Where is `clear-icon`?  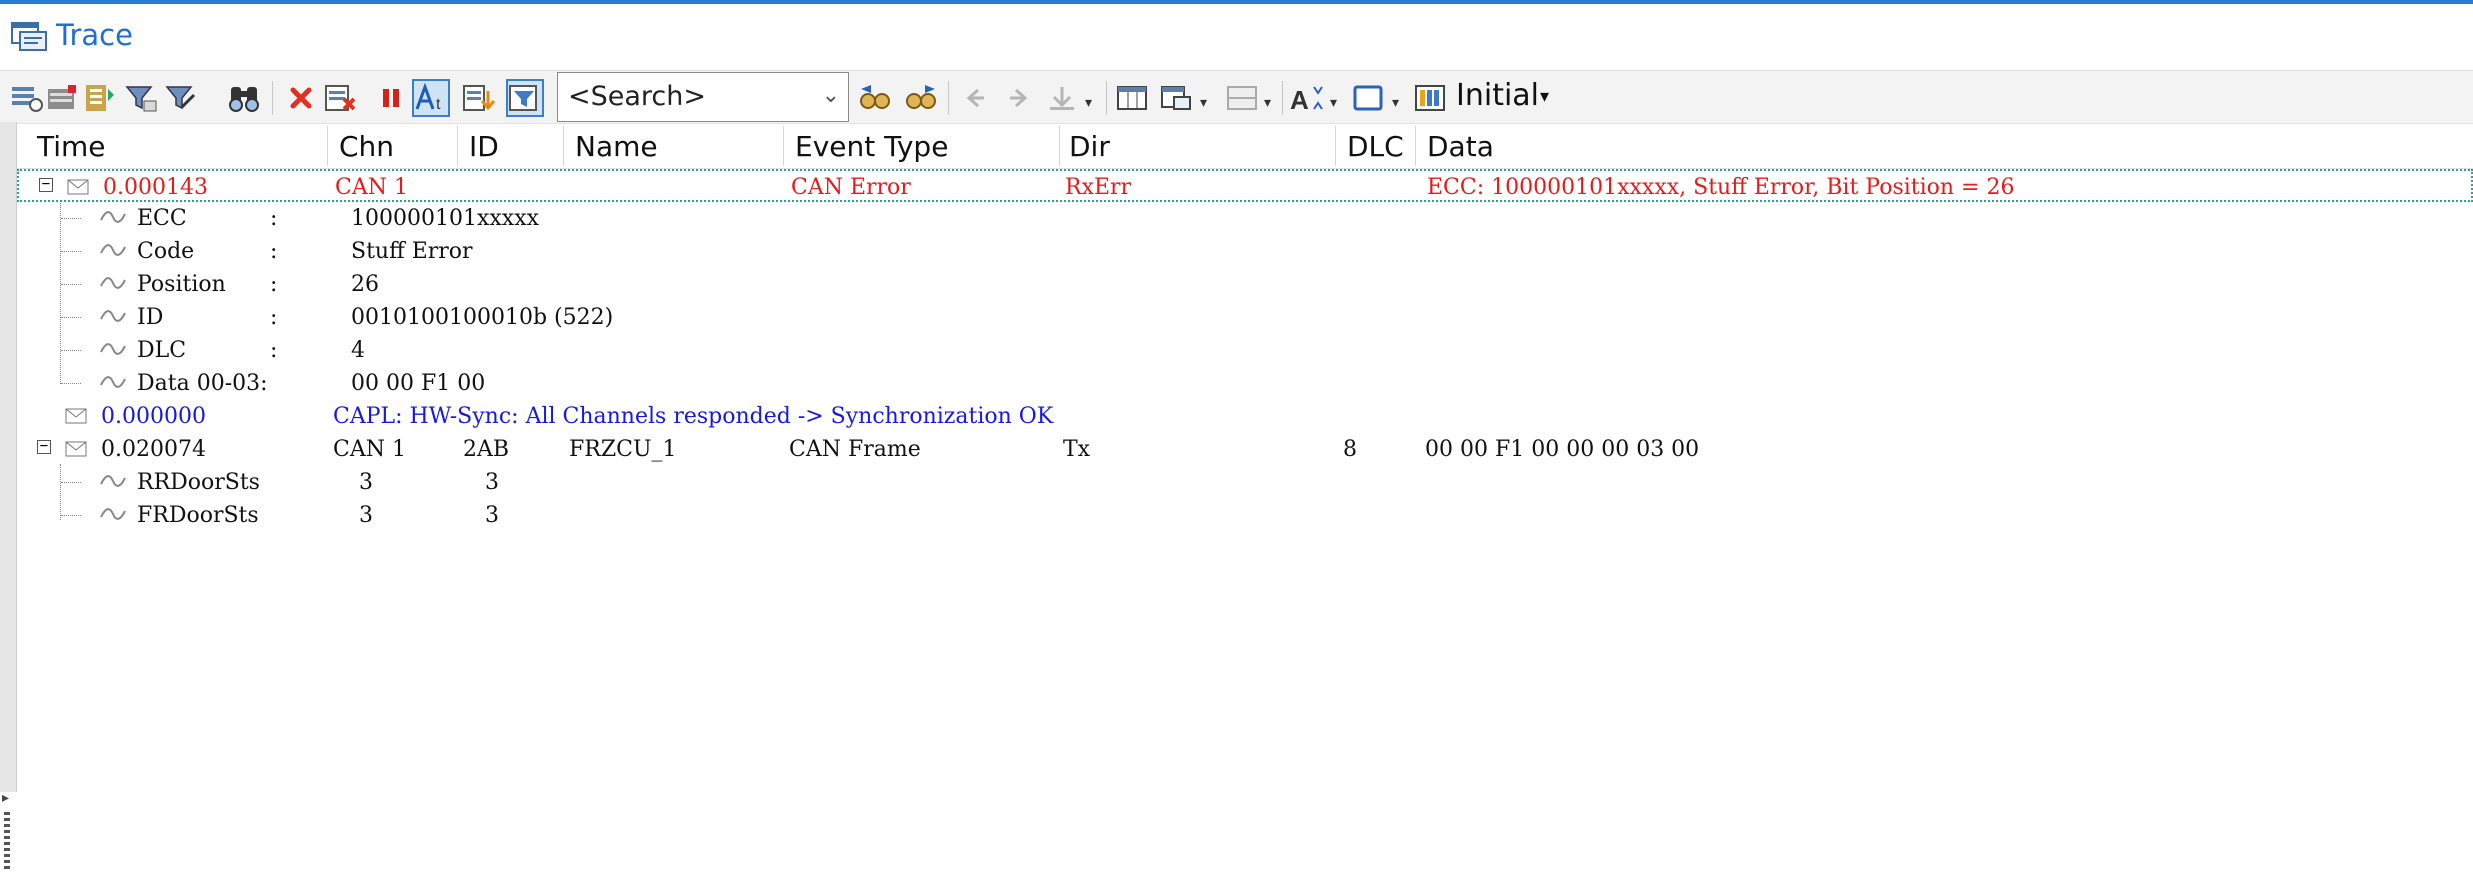 clear-icon is located at coordinates (301, 98).